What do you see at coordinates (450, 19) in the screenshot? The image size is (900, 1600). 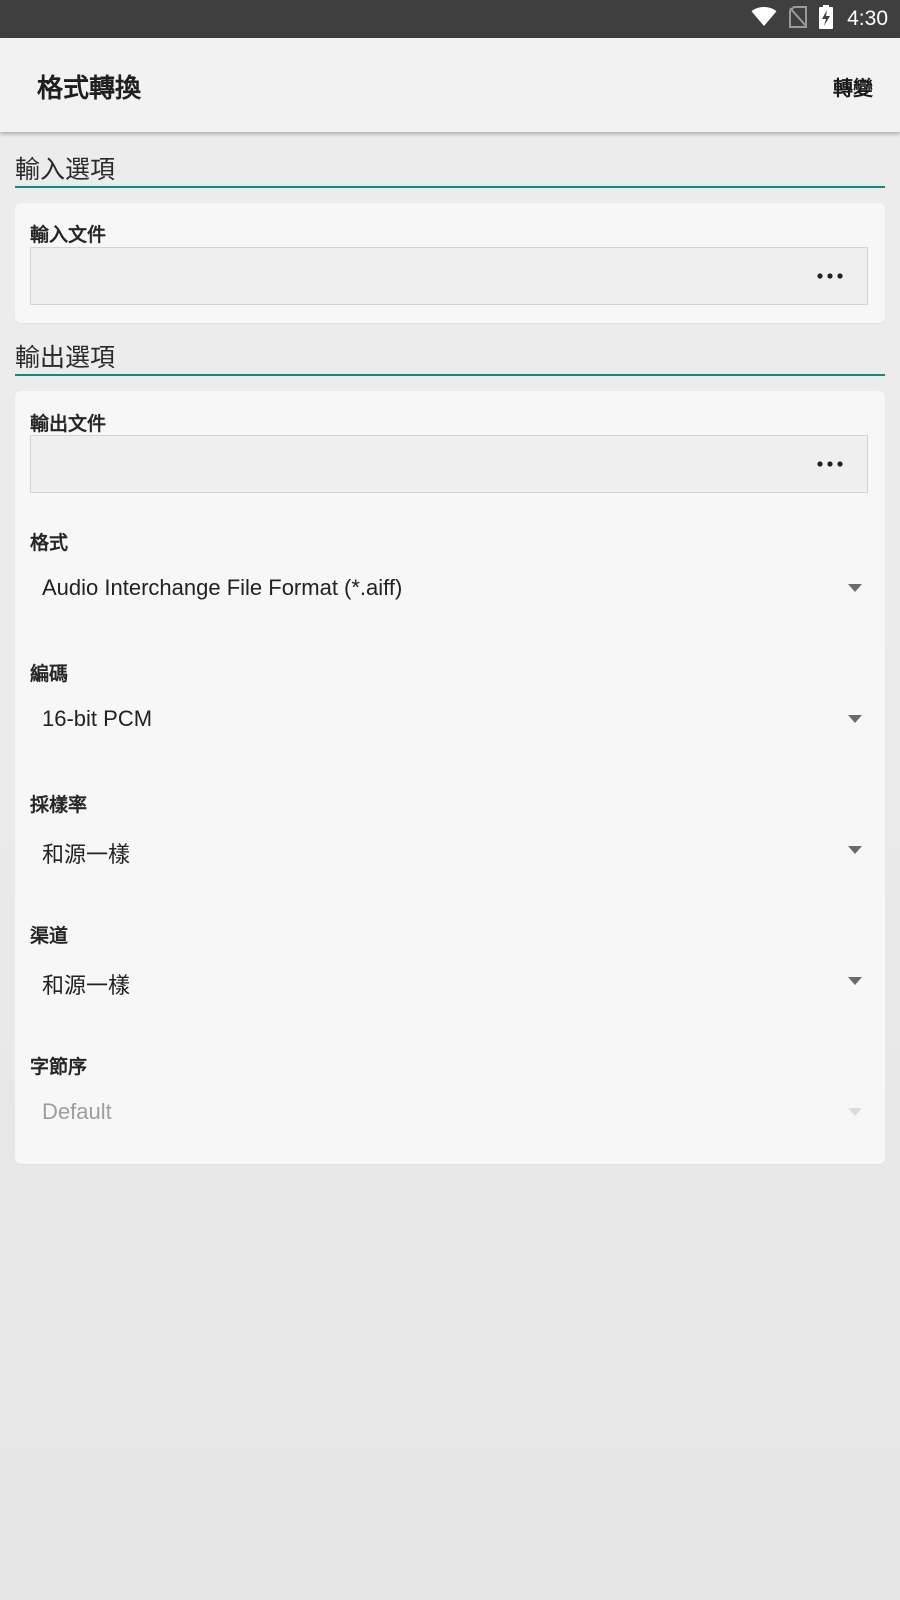 I see `status-bar: 4:30` at bounding box center [450, 19].